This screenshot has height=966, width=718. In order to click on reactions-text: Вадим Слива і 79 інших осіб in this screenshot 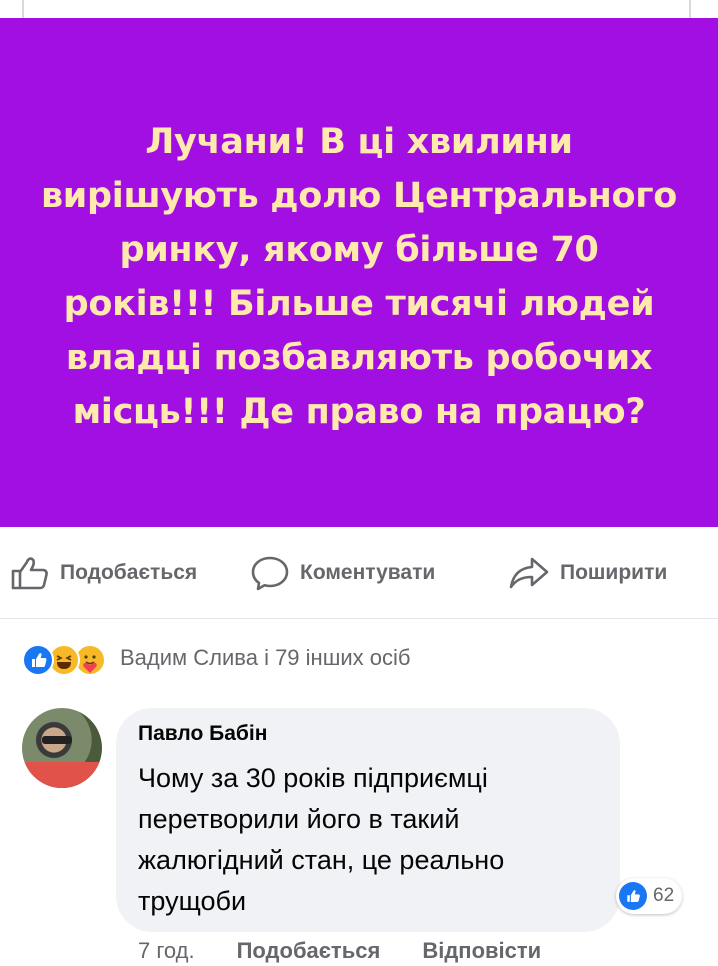, I will do `click(265, 657)`.